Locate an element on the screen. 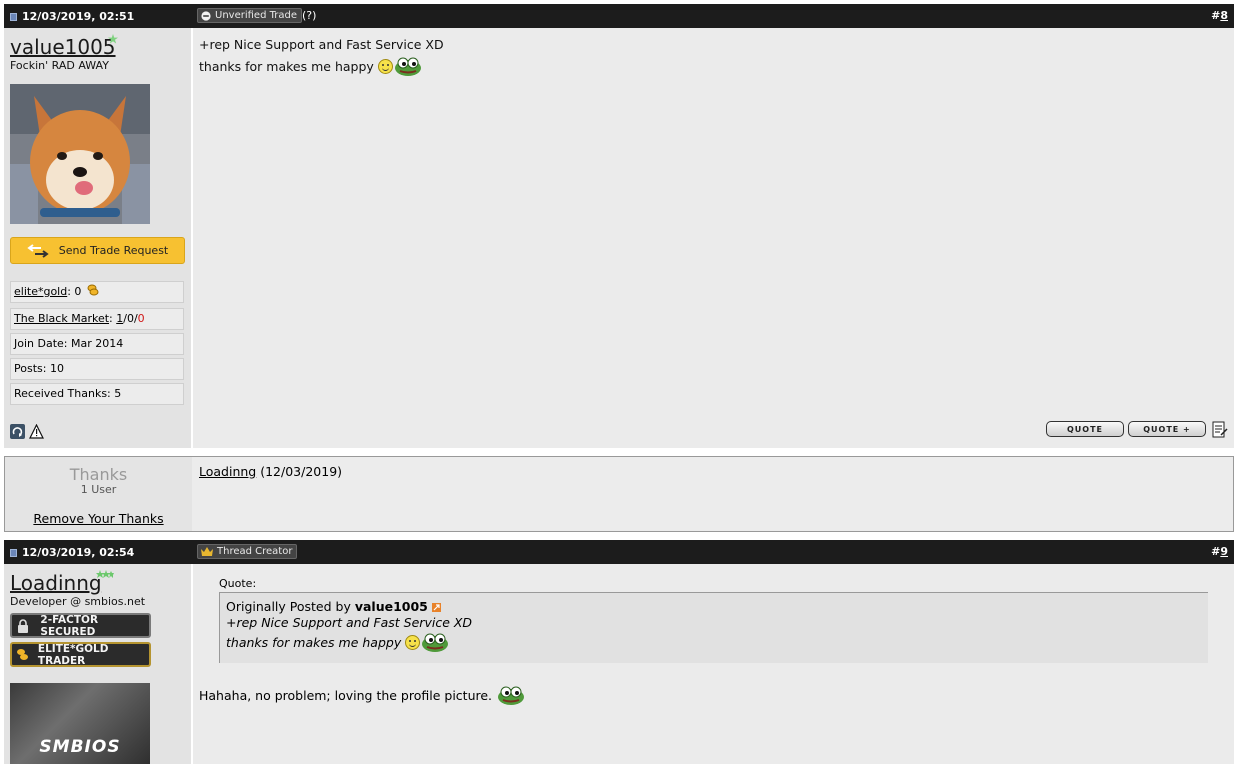 The height and width of the screenshot is (764, 1242). thanks-user-date: (12/03/2019) is located at coordinates (299, 471).